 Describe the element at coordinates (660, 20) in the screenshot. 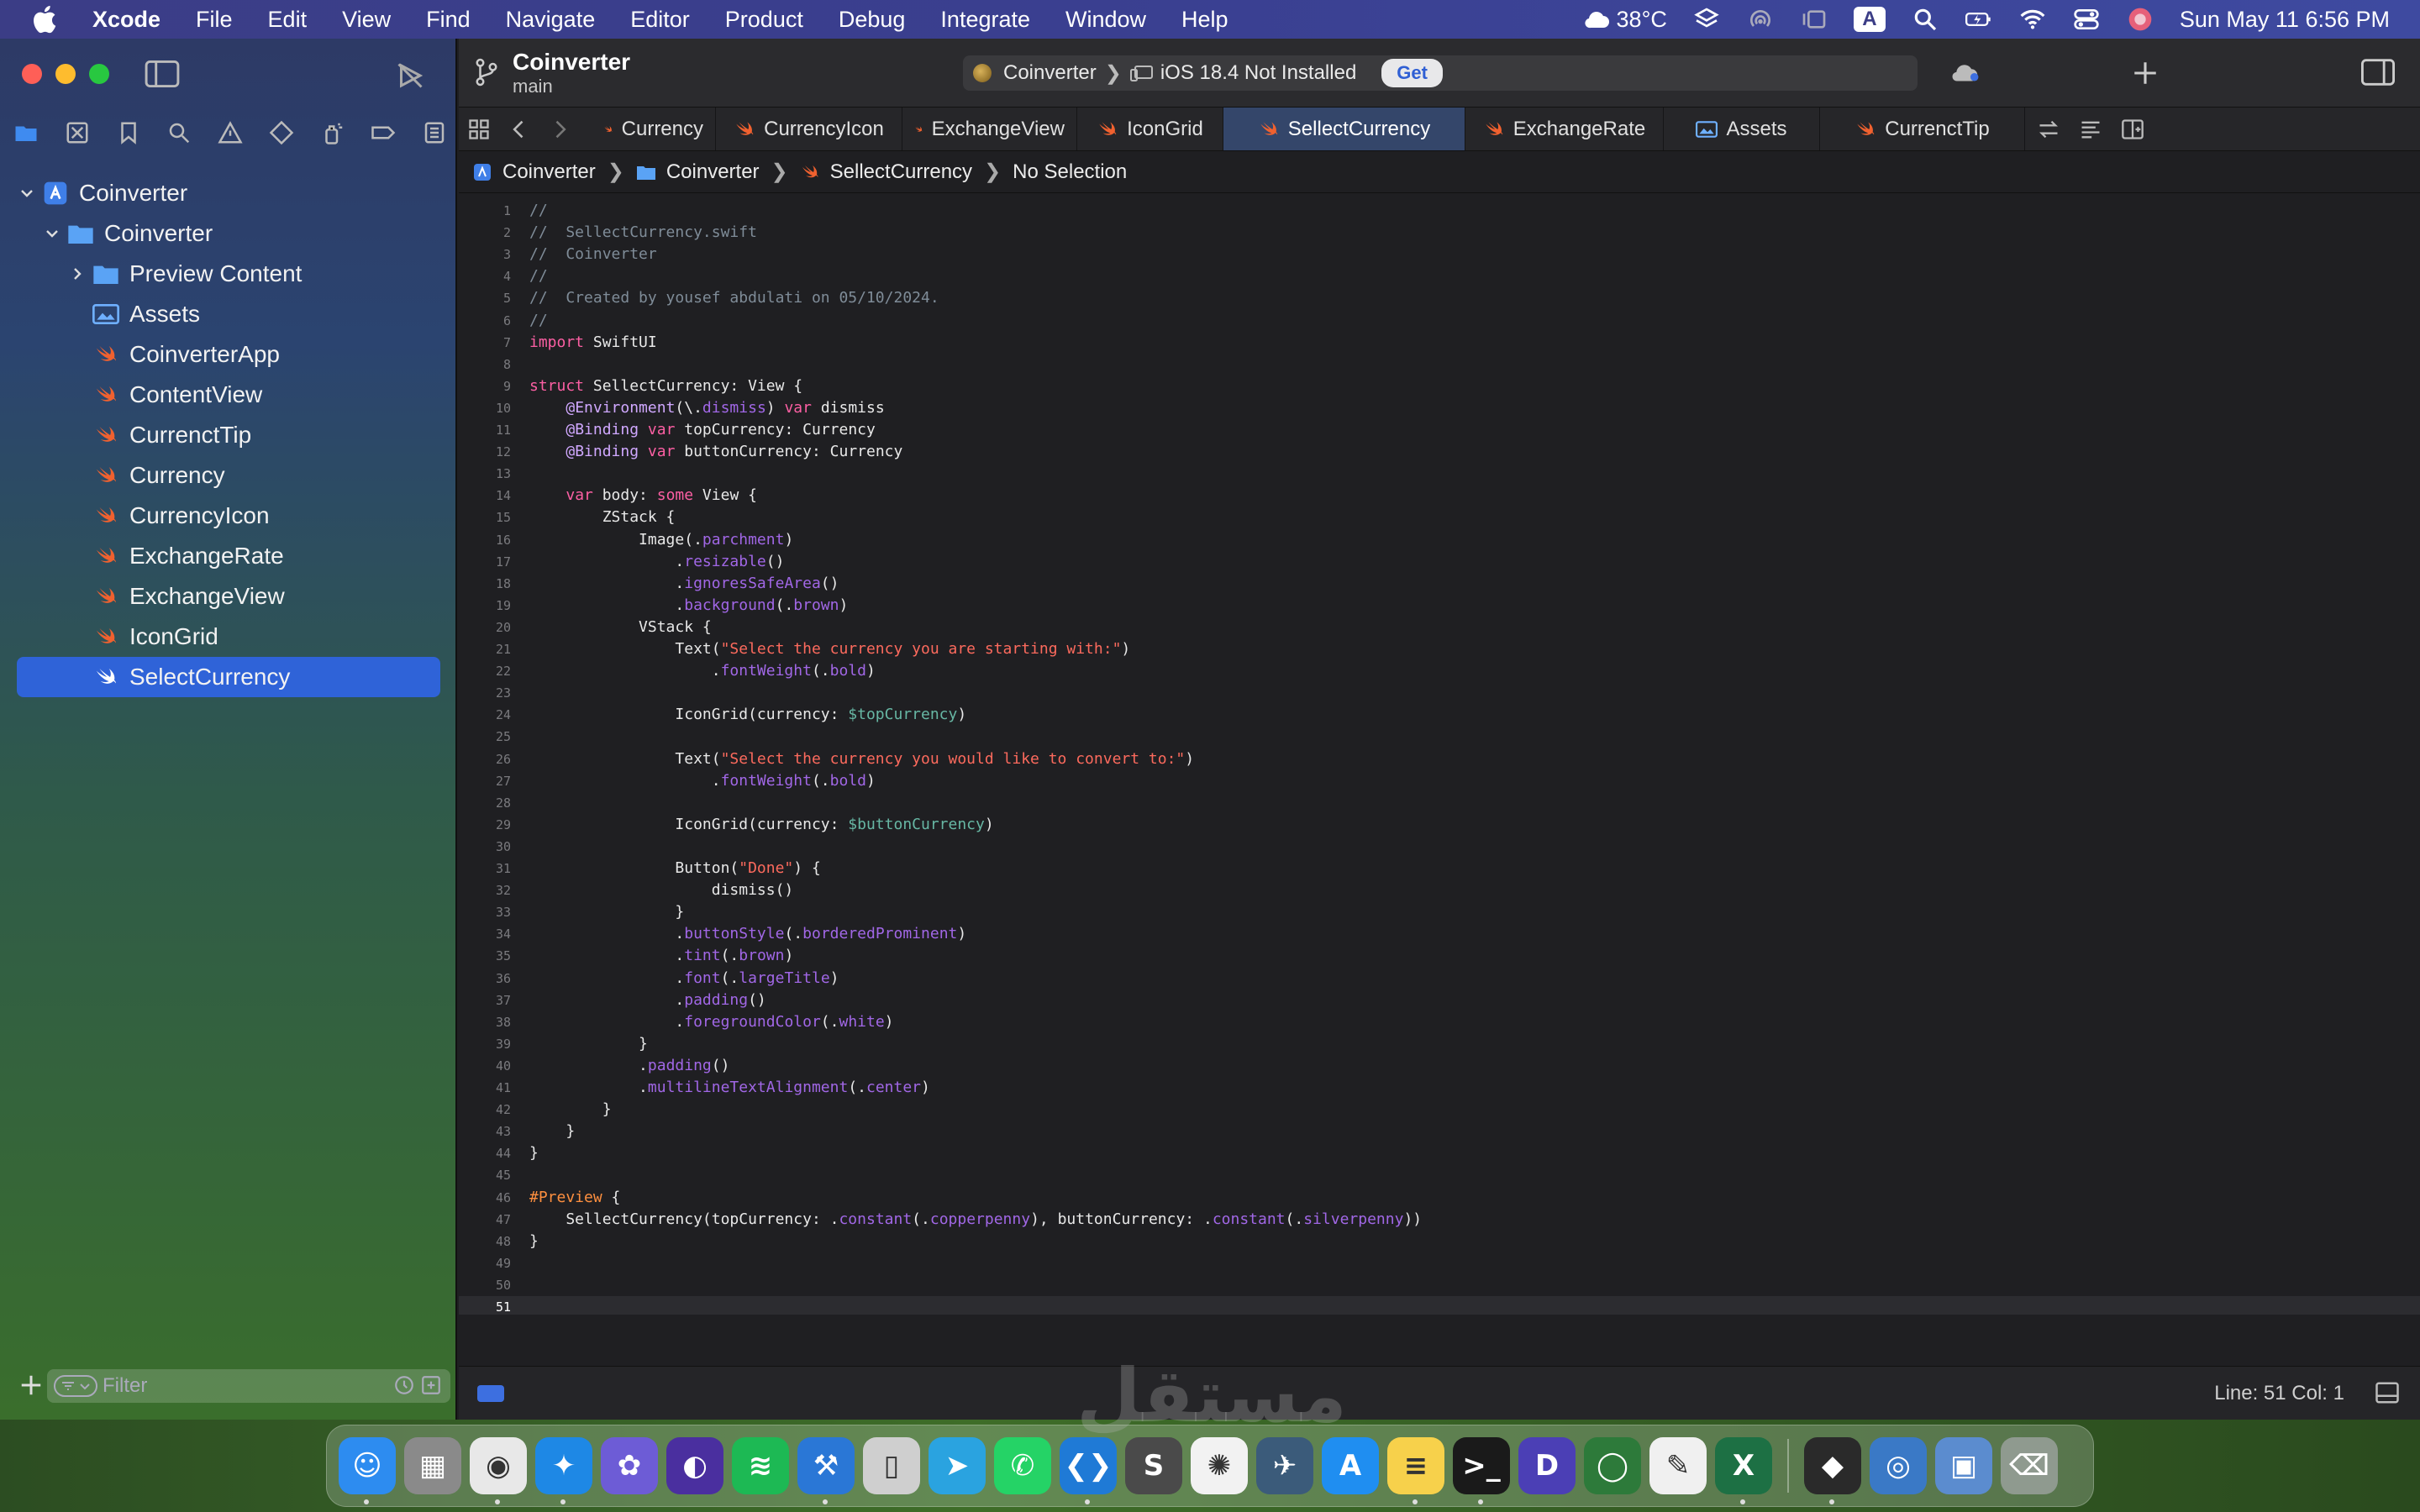

I see `menu-editor: Editor` at that location.